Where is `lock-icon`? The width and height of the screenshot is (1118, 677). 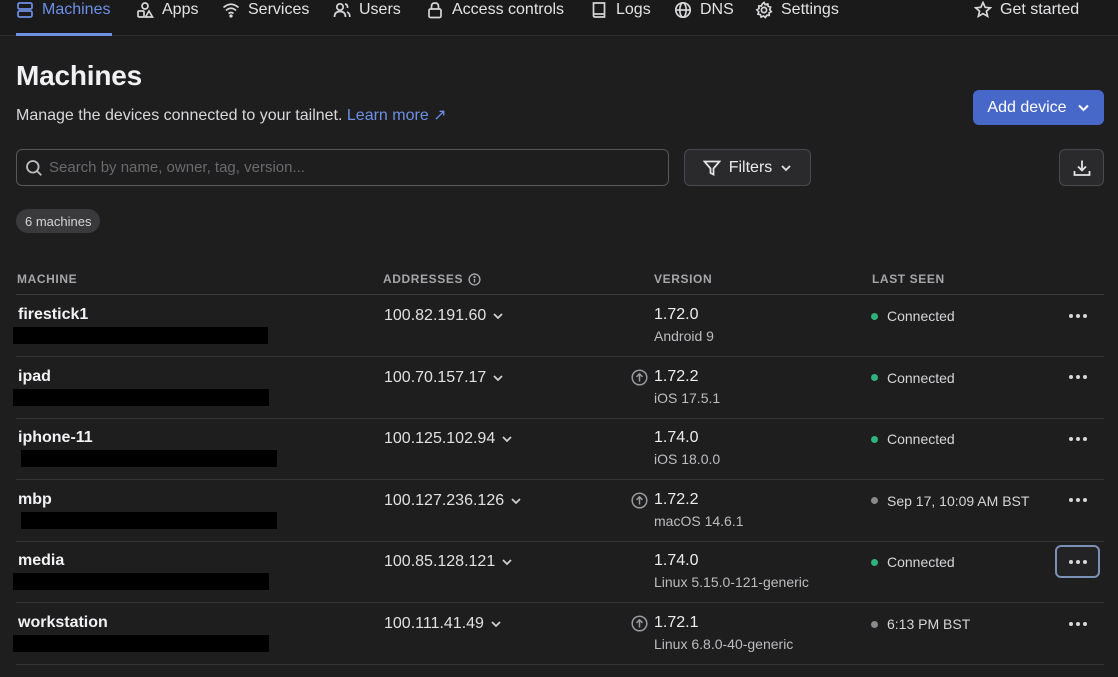 lock-icon is located at coordinates (435, 10).